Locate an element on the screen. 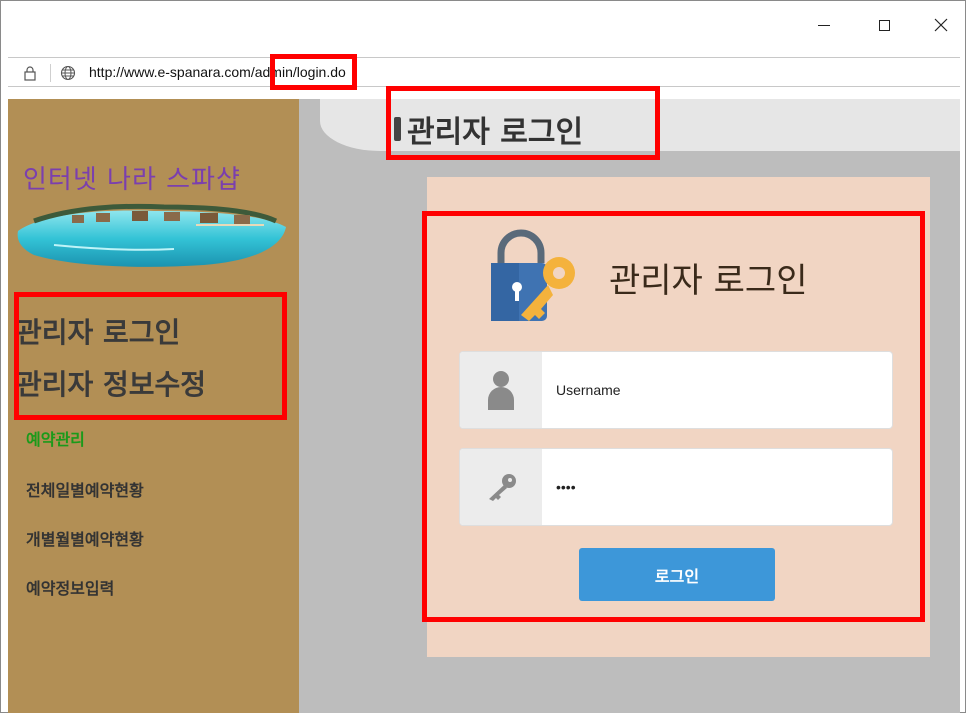 The image size is (966, 713). nav-section-reservation: 예약관리 is located at coordinates (55, 438).